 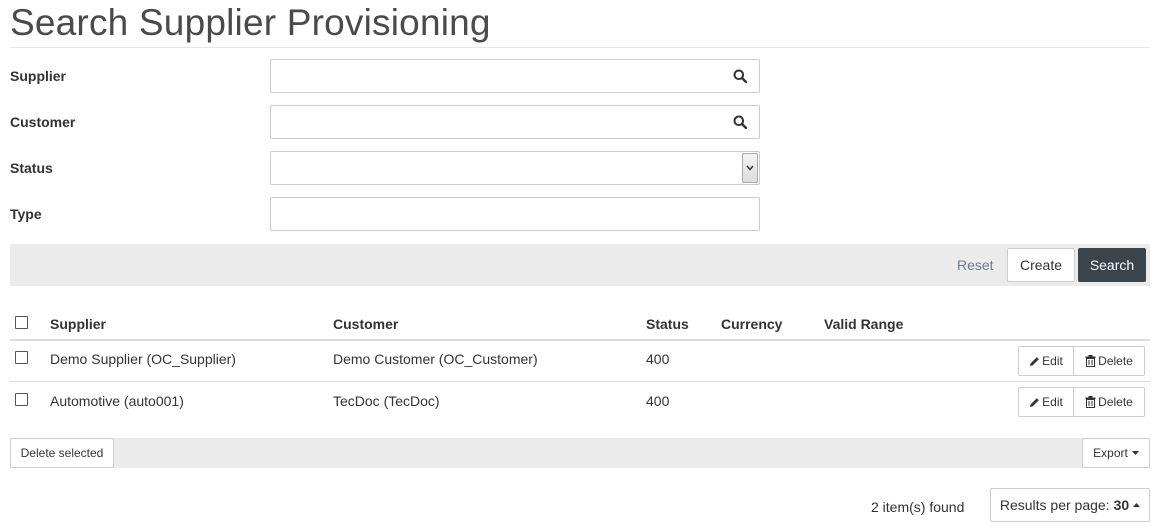 I want to click on caret-down-icon, so click(x=1135, y=453).